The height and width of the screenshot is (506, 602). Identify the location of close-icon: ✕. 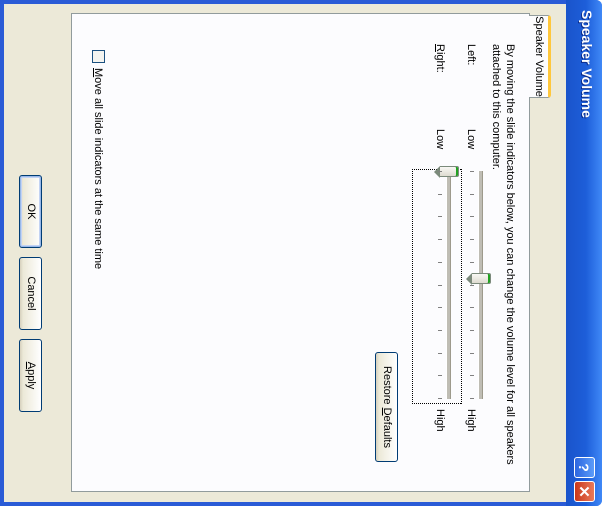
(583, 491).